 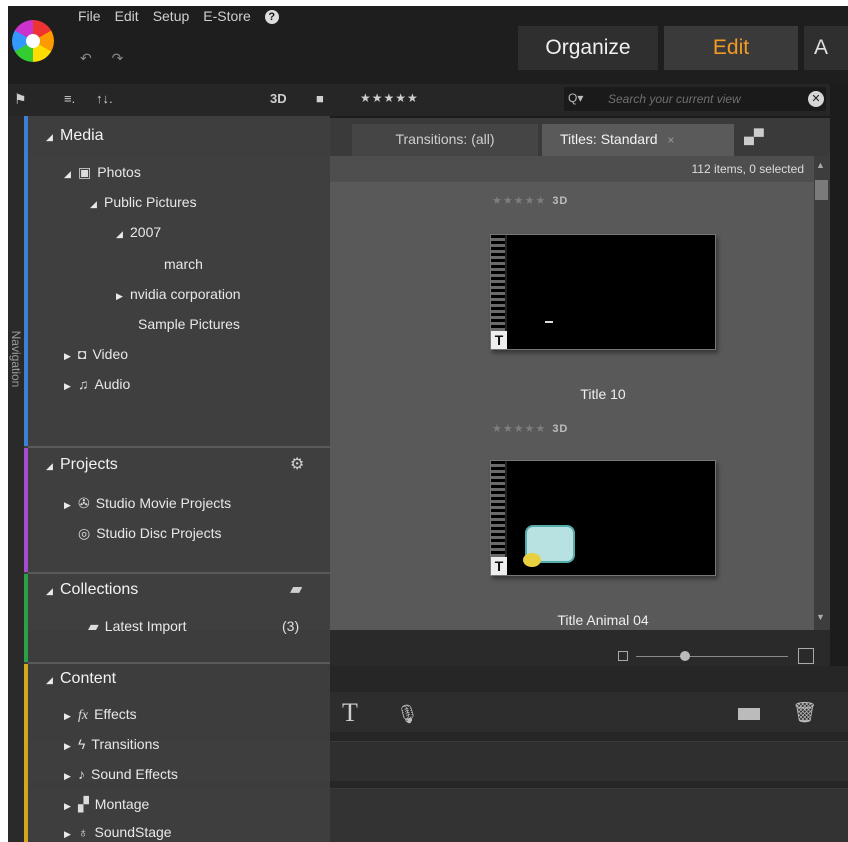 I want to click on search-box: Q▾ Search your current view ✕, so click(x=695, y=99).